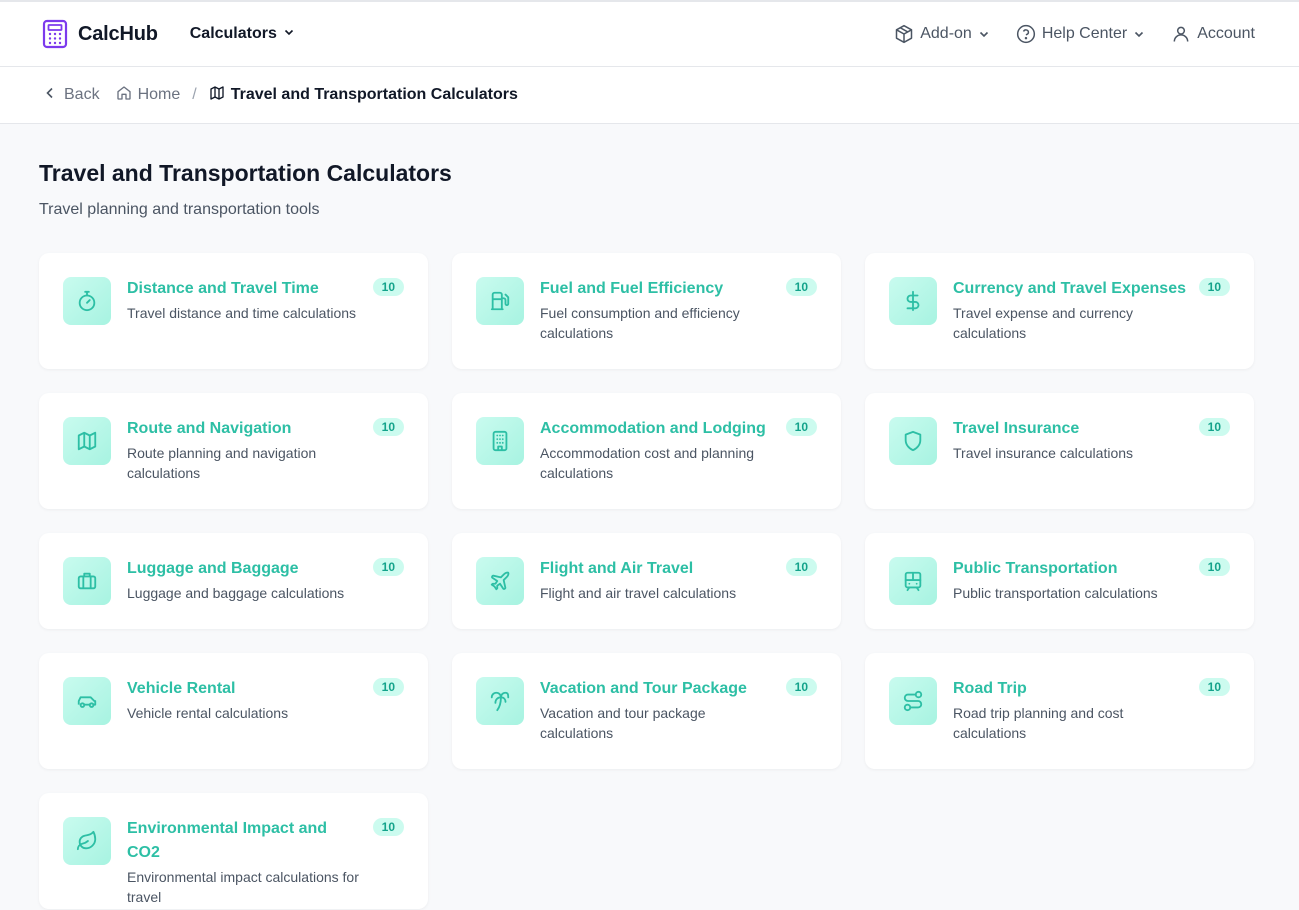 The height and width of the screenshot is (910, 1299). I want to click on category-title: Flight and Air Travel, so click(617, 568).